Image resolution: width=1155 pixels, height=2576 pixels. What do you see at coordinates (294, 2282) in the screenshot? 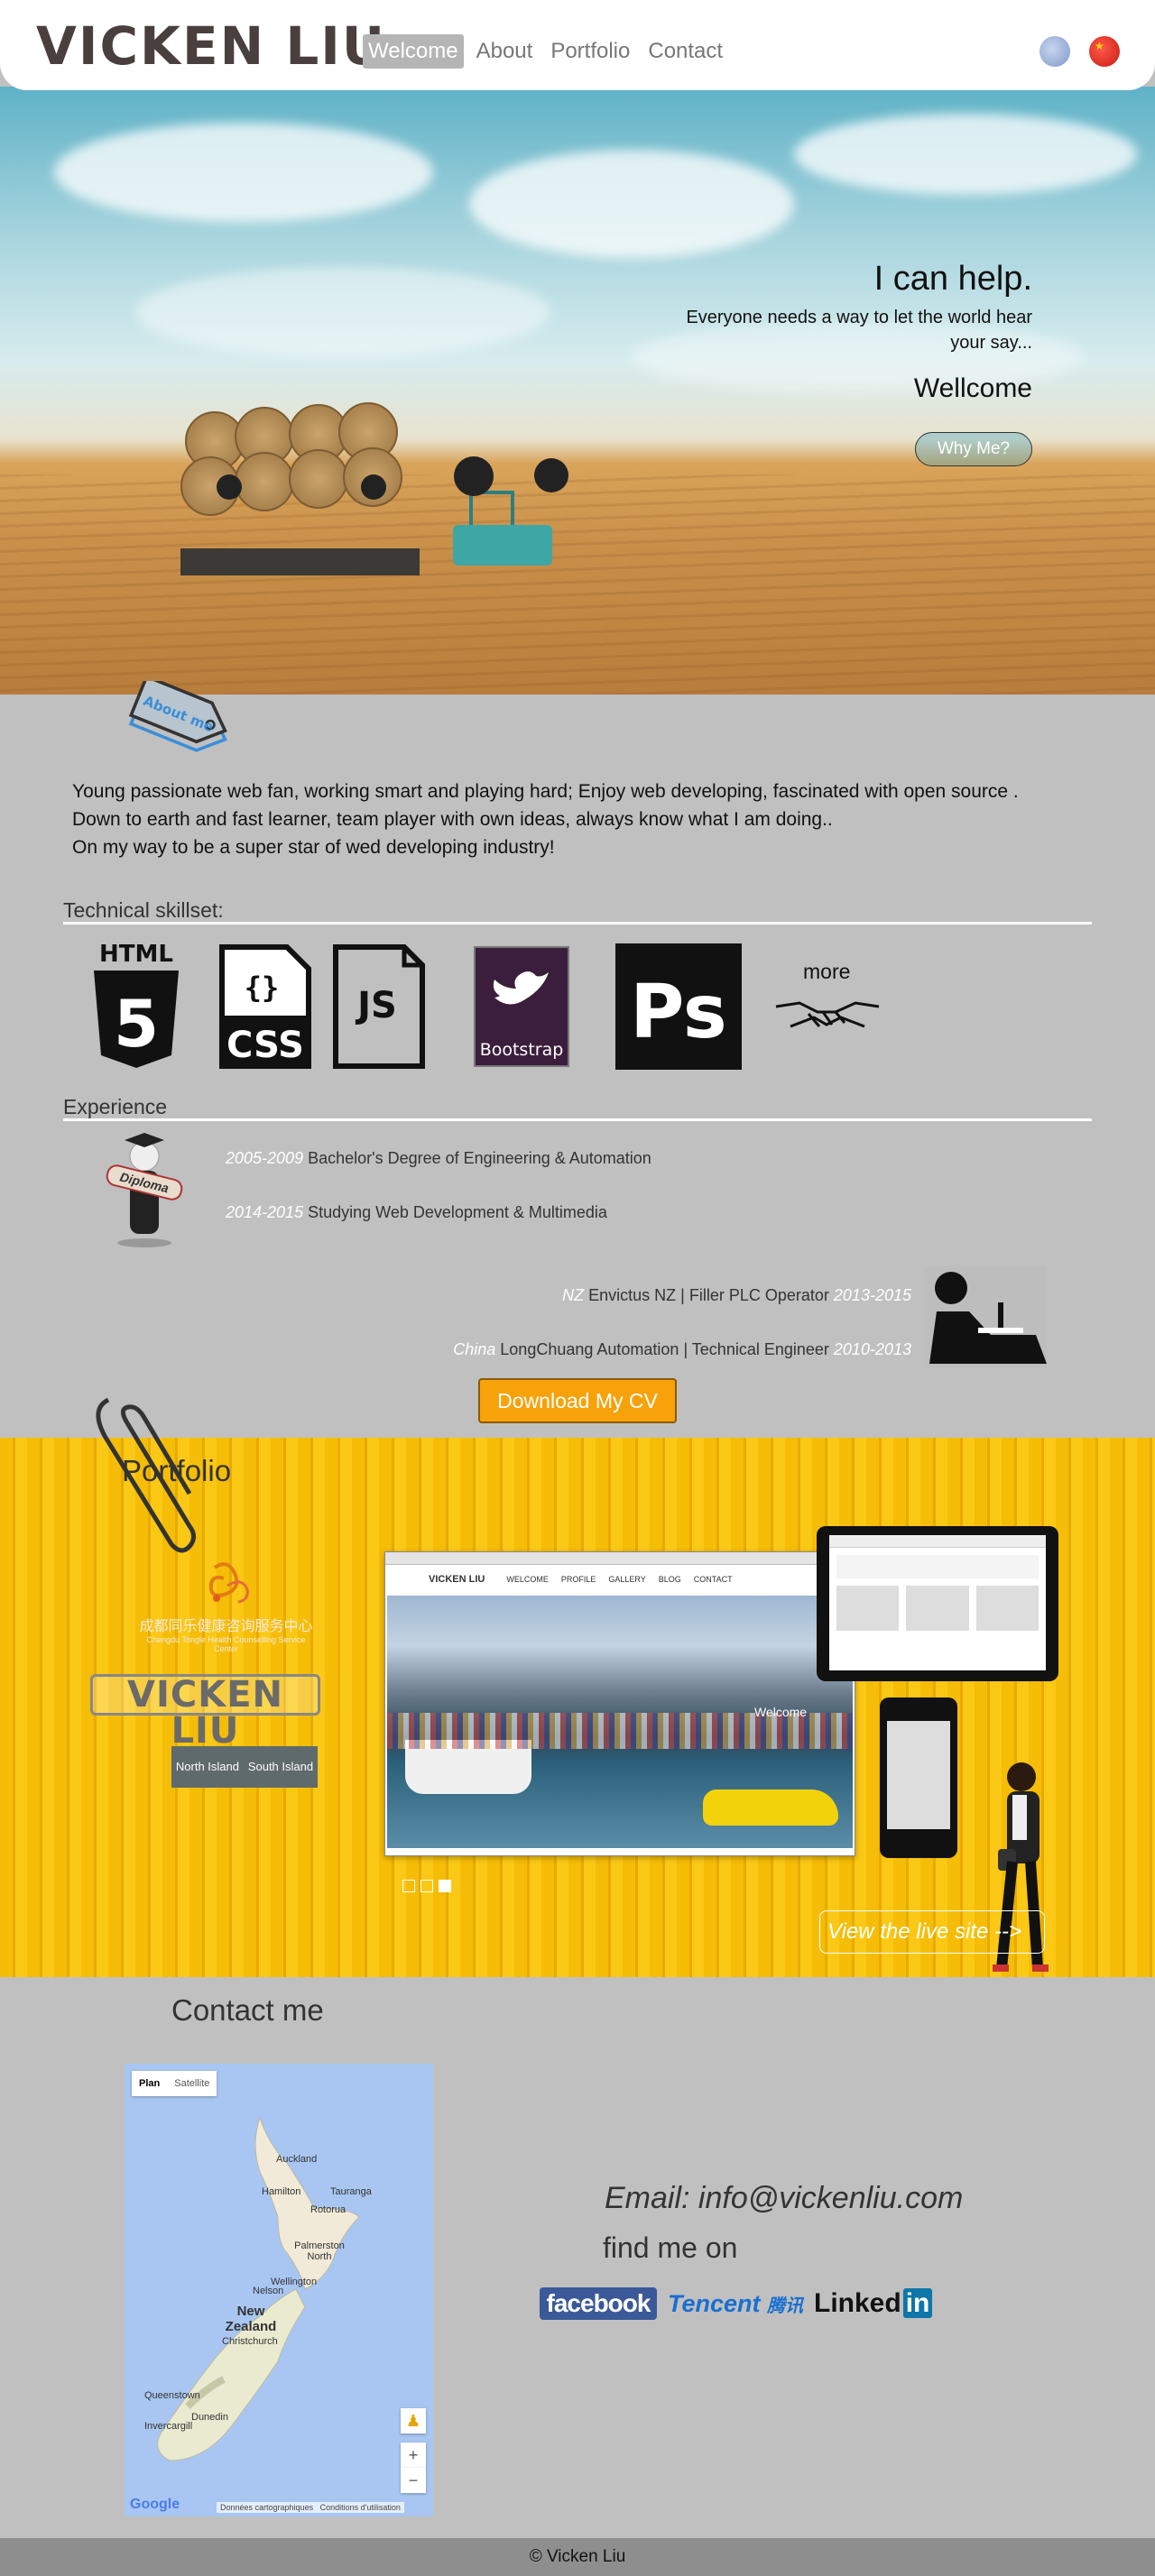
I see `map-city: Wellington` at bounding box center [294, 2282].